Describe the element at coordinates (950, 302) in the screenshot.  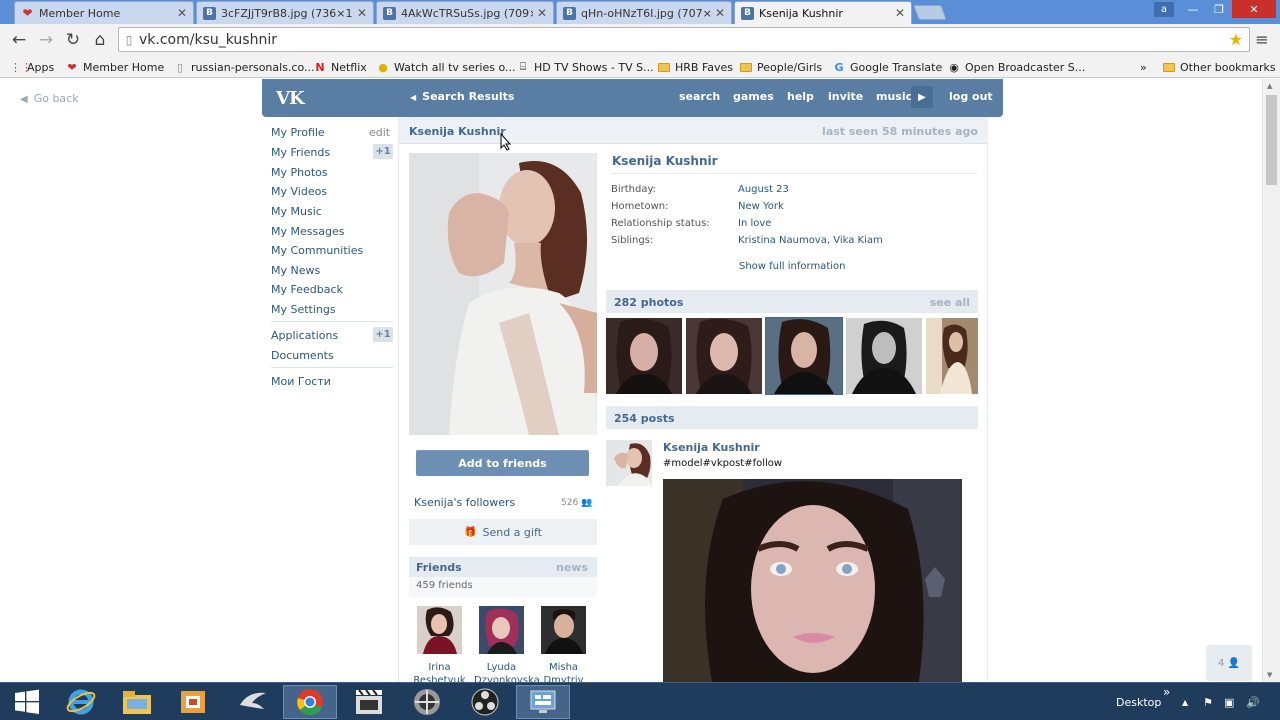
I see `see-all-photos-link: see all` at that location.